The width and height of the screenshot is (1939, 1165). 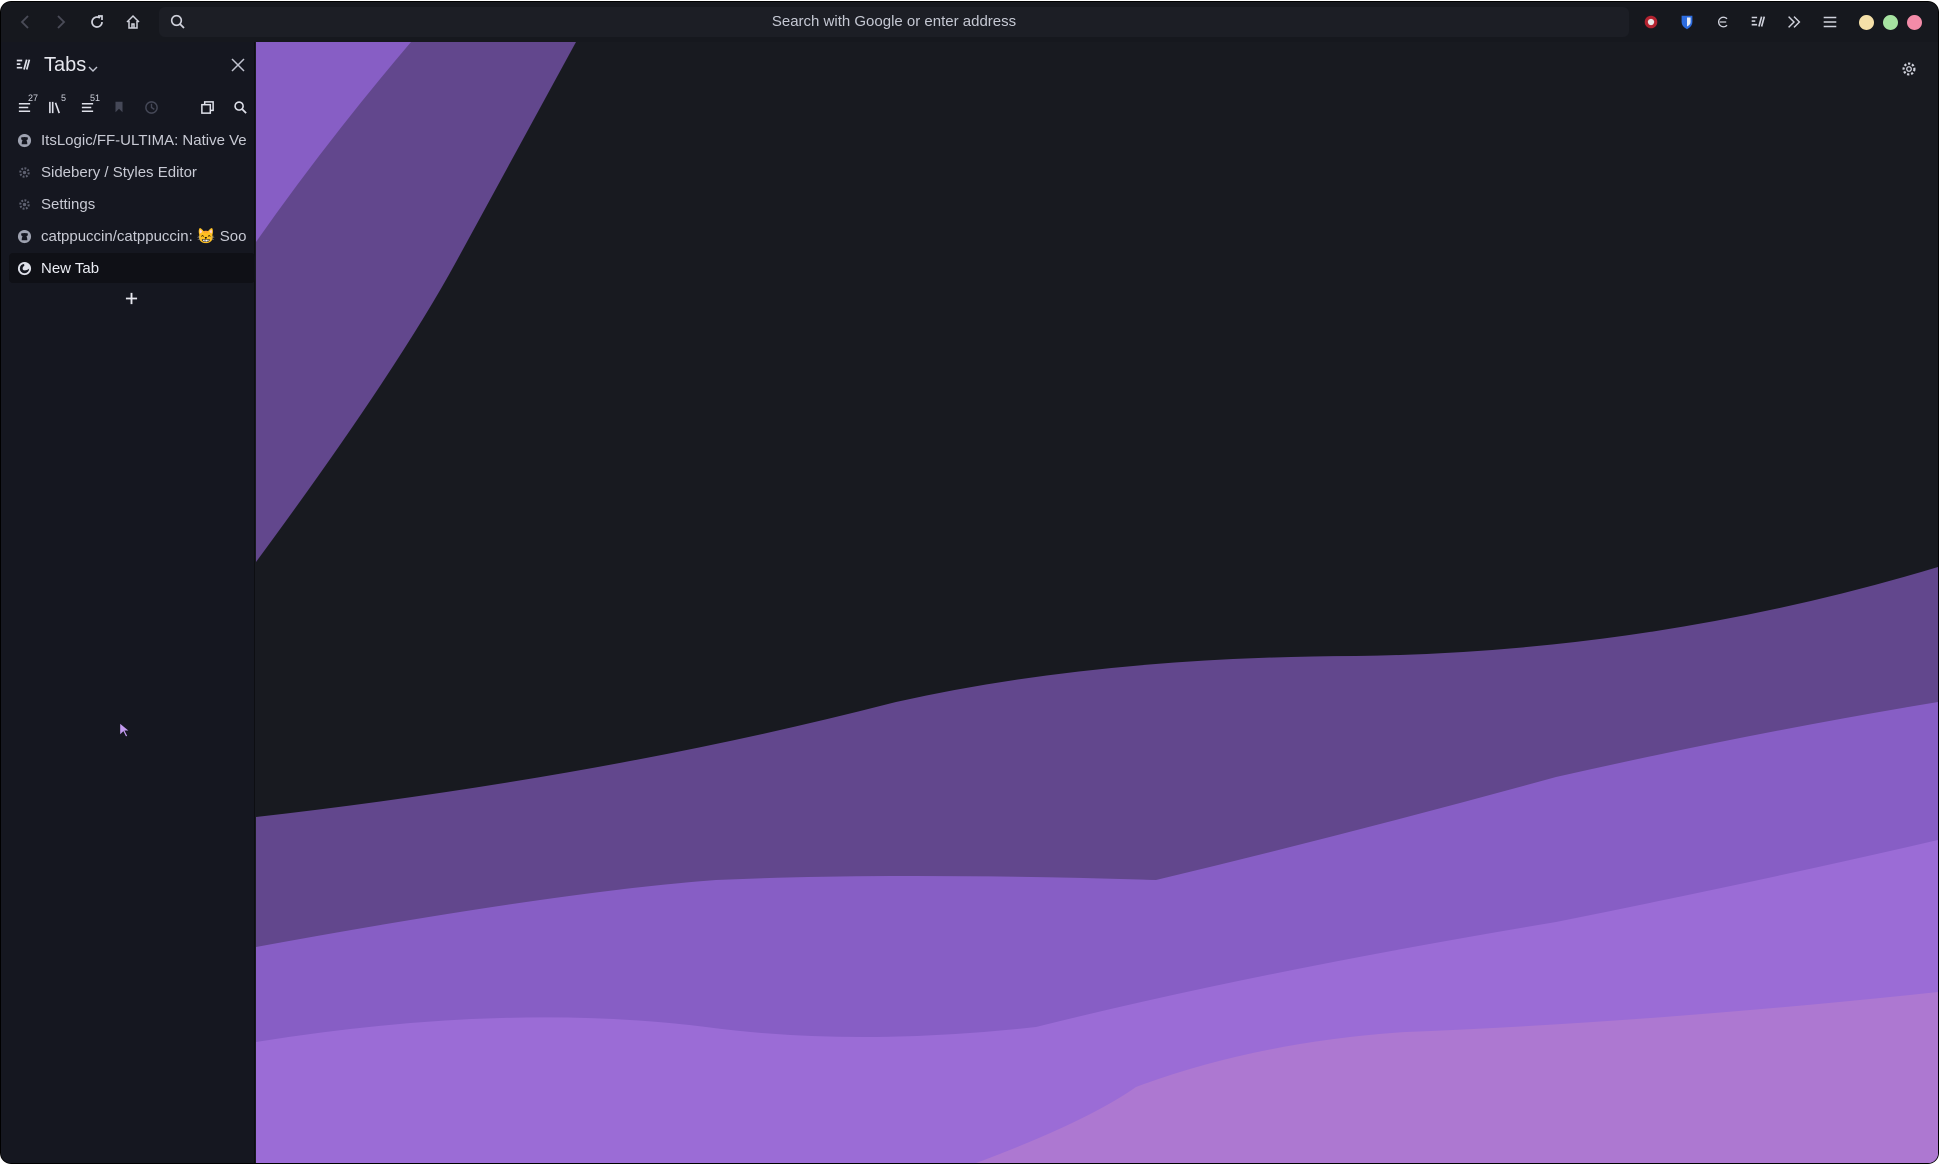 I want to click on sidebar-header: Tabs, so click(x=127, y=66).